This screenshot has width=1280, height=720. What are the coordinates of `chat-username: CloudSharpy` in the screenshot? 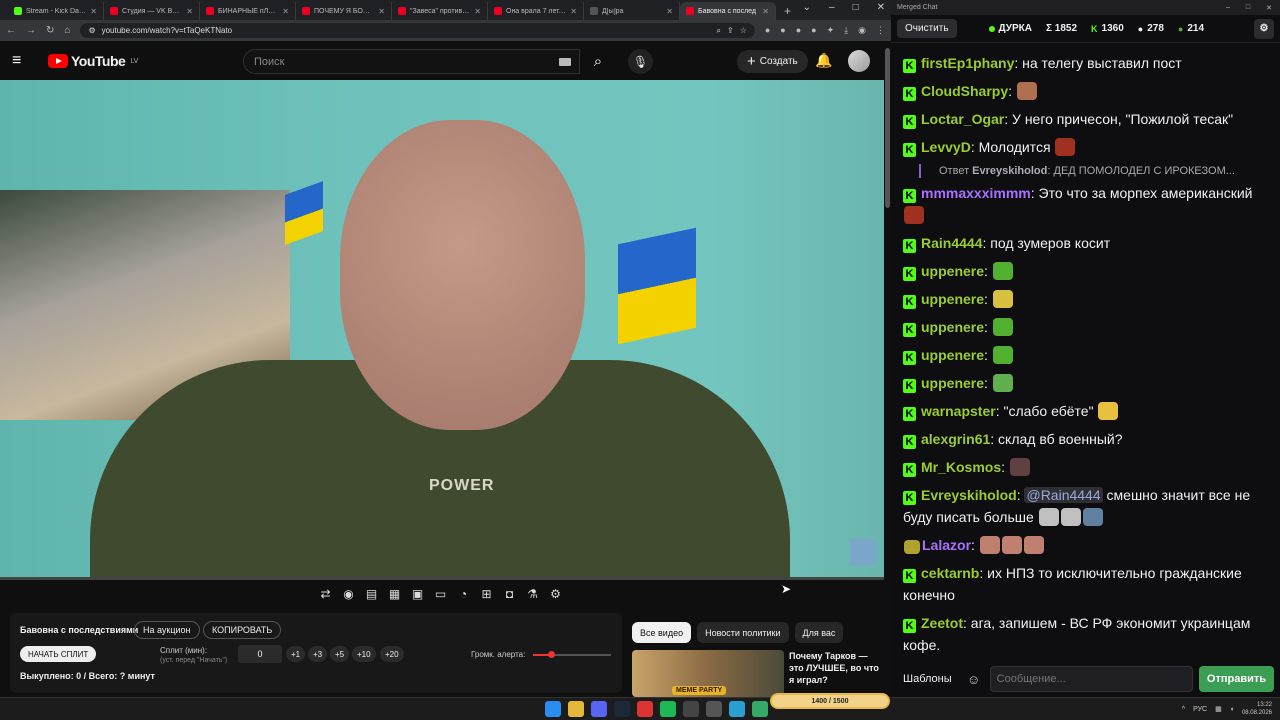 It's located at (964, 91).